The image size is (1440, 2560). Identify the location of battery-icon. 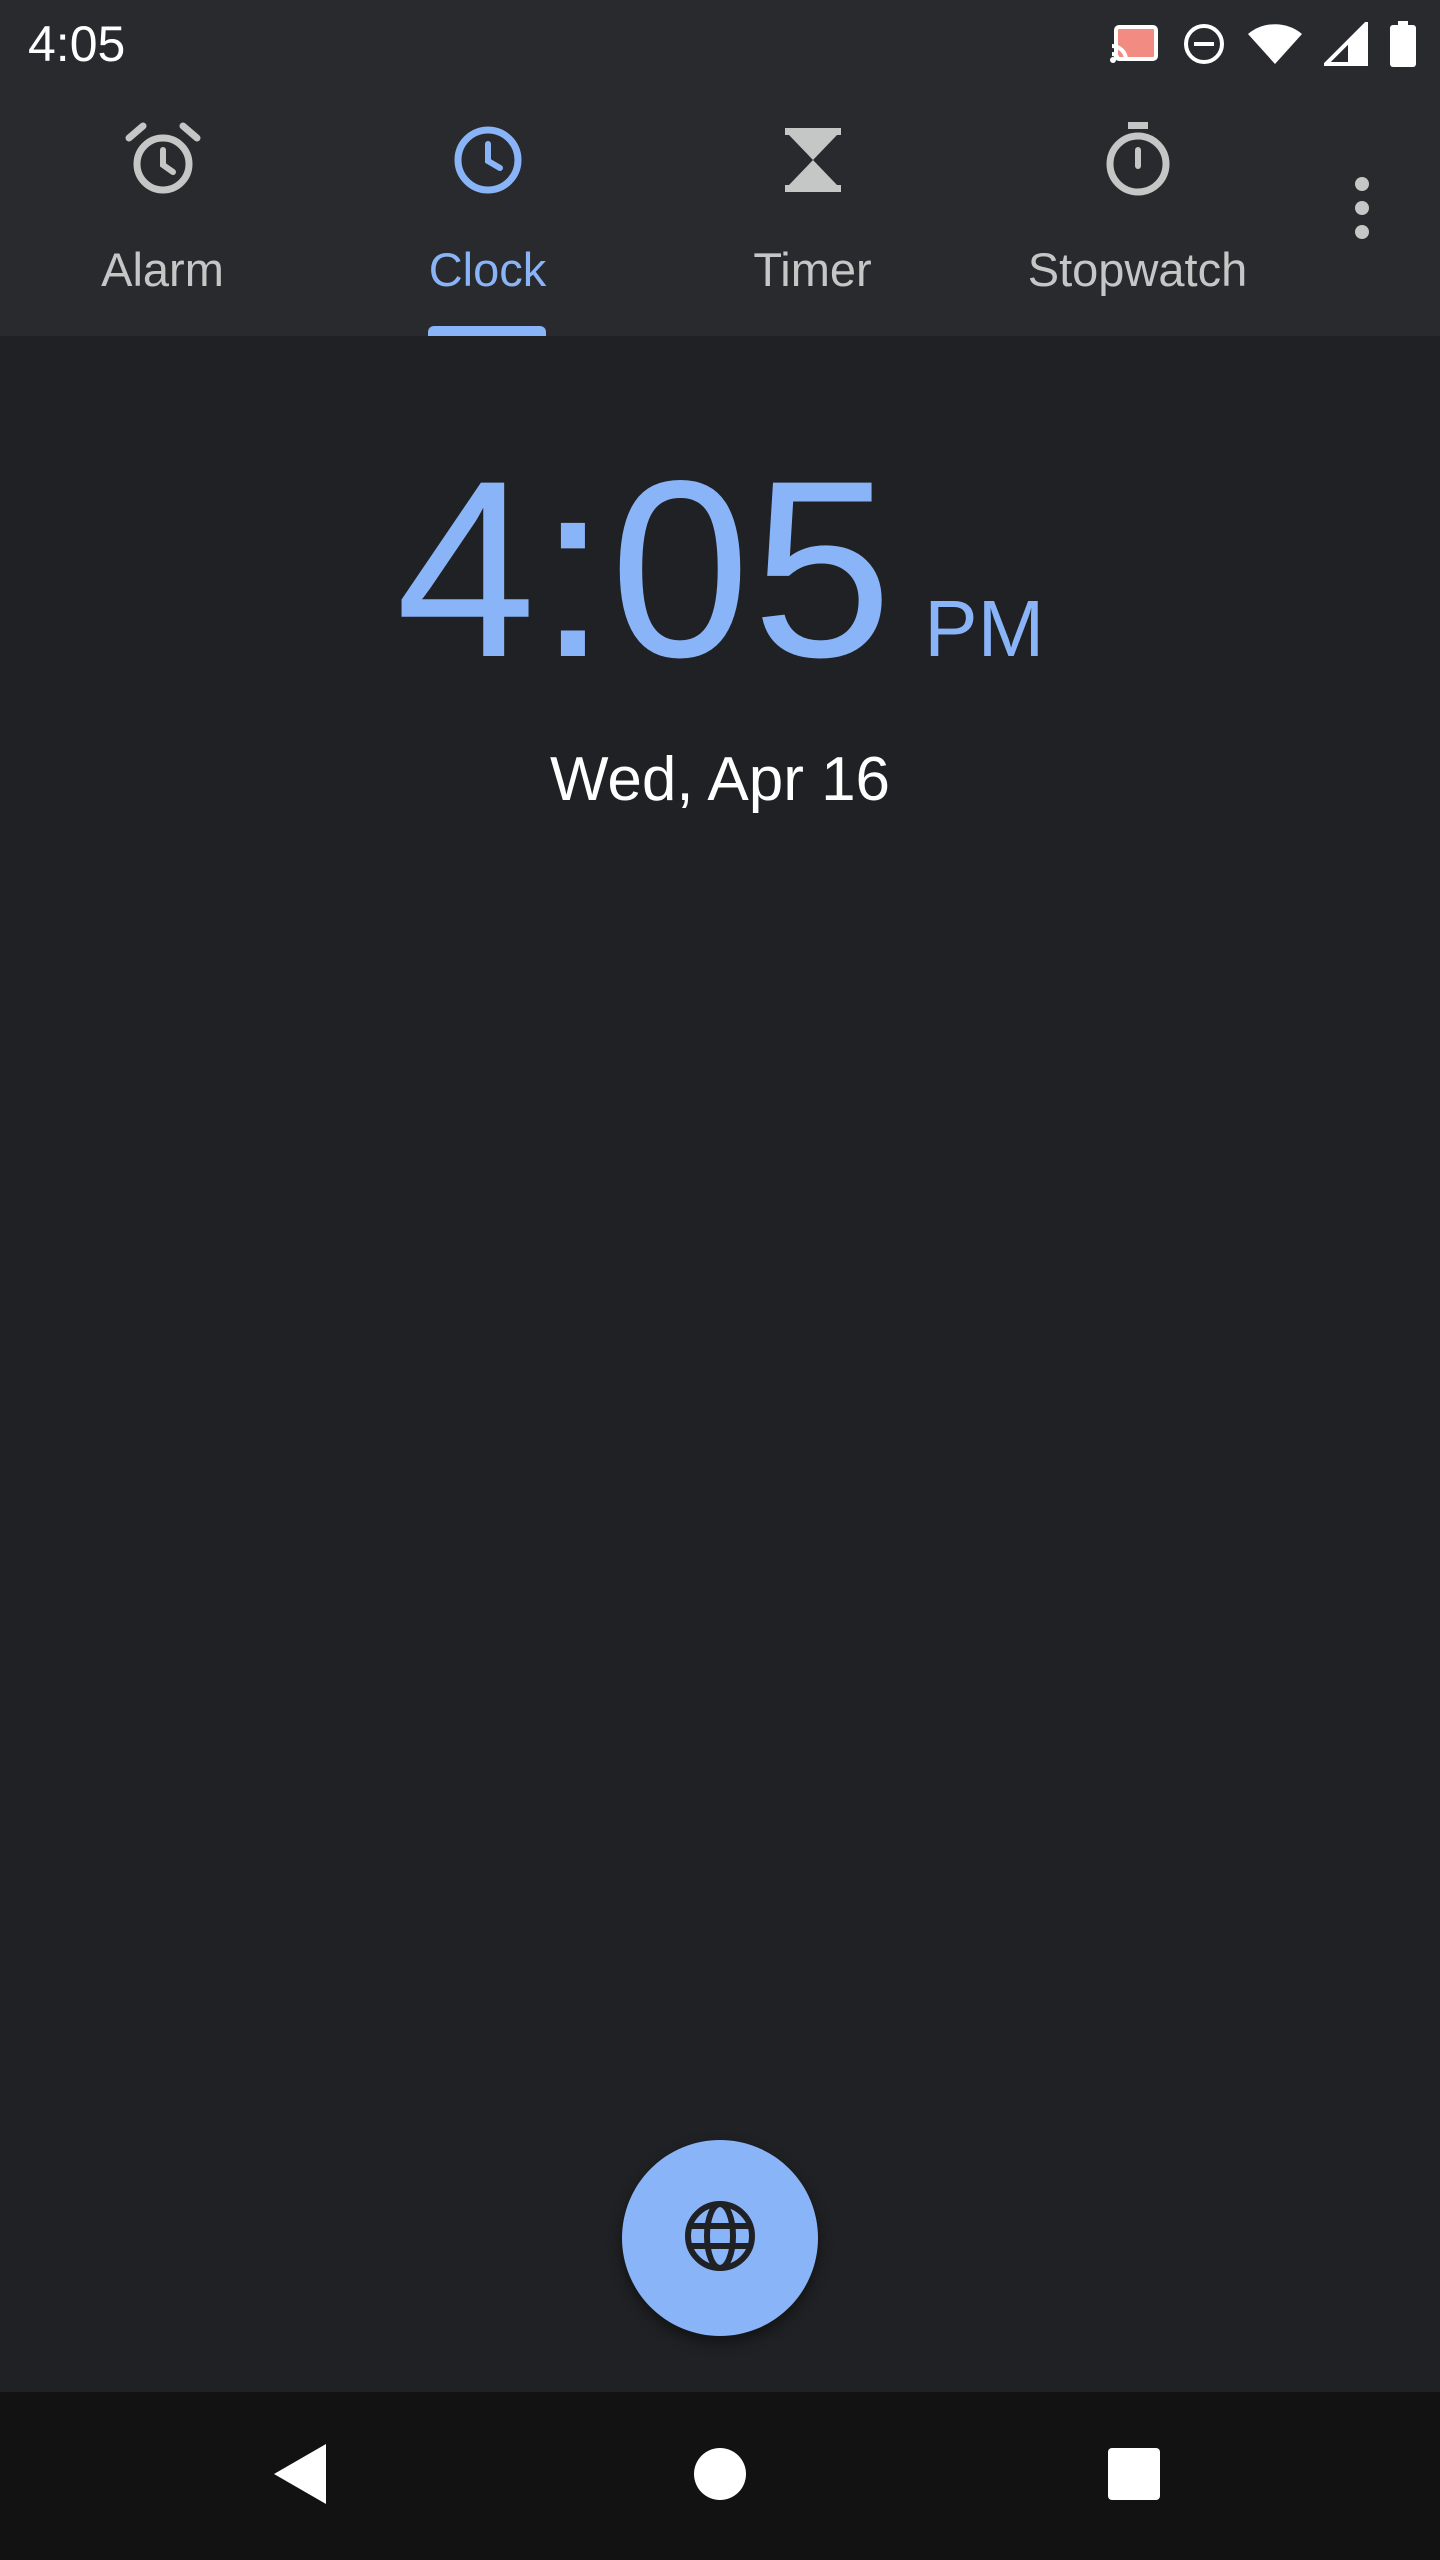
(1403, 44).